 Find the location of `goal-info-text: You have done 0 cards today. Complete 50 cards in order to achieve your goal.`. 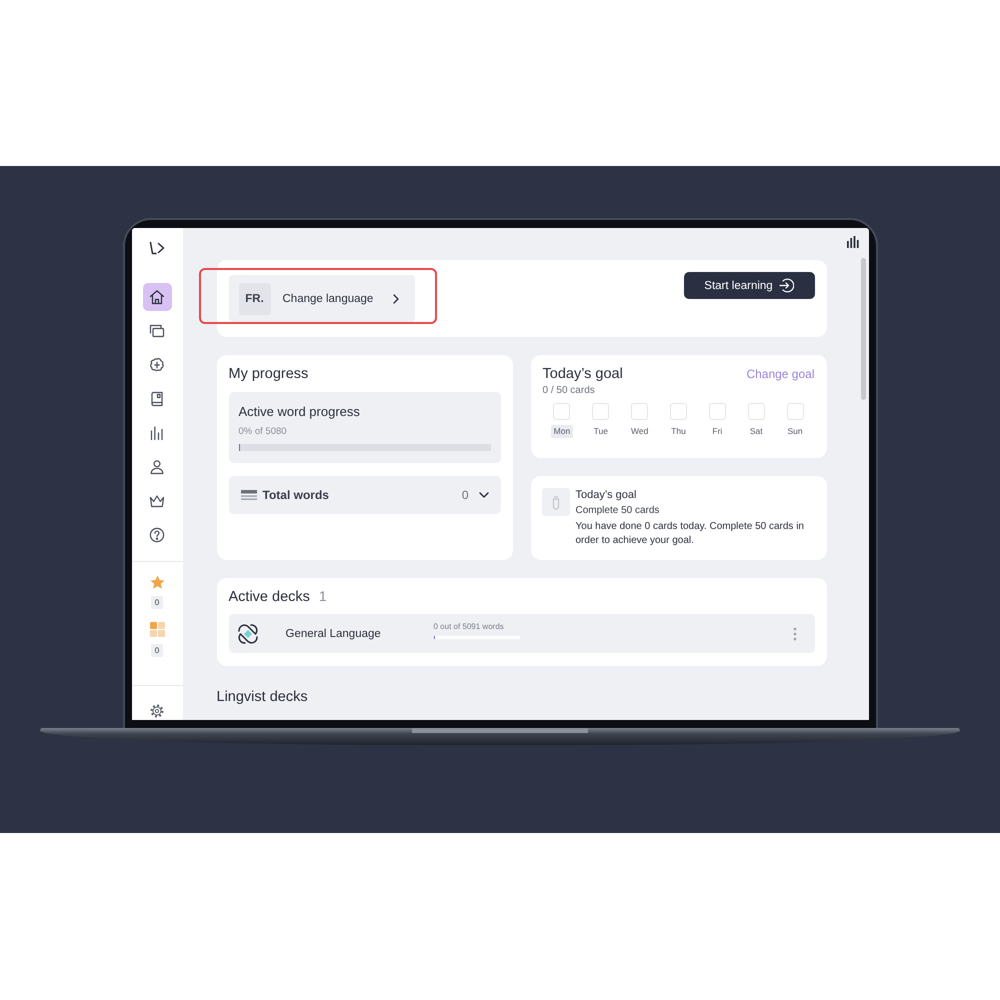

goal-info-text: You have done 0 cards today. Complete 50 cards in order to achieve your goal. is located at coordinates (690, 534).